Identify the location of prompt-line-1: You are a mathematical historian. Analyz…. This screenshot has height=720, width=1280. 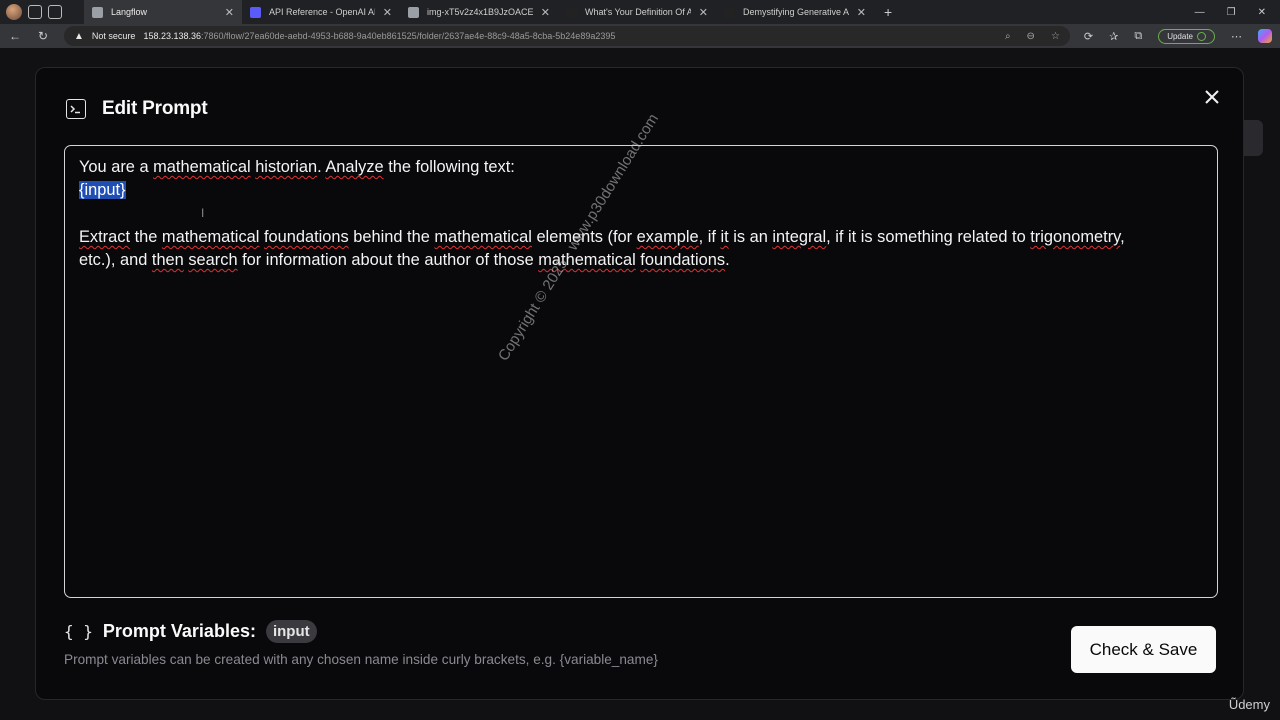
(641, 167).